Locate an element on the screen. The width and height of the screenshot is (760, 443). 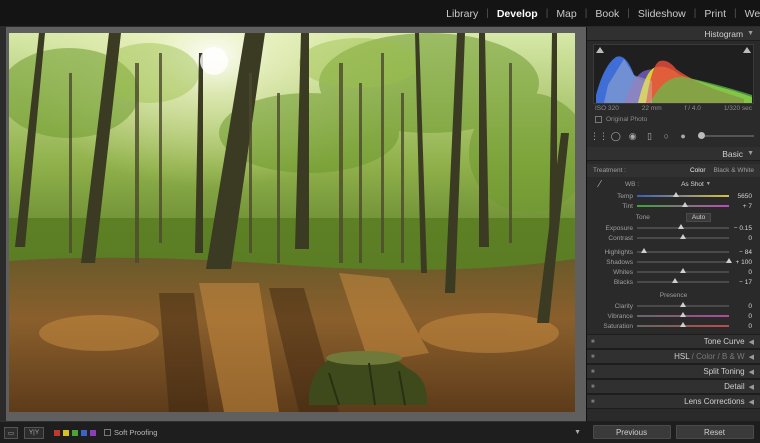
color-label-red is located at coordinates (57, 432).